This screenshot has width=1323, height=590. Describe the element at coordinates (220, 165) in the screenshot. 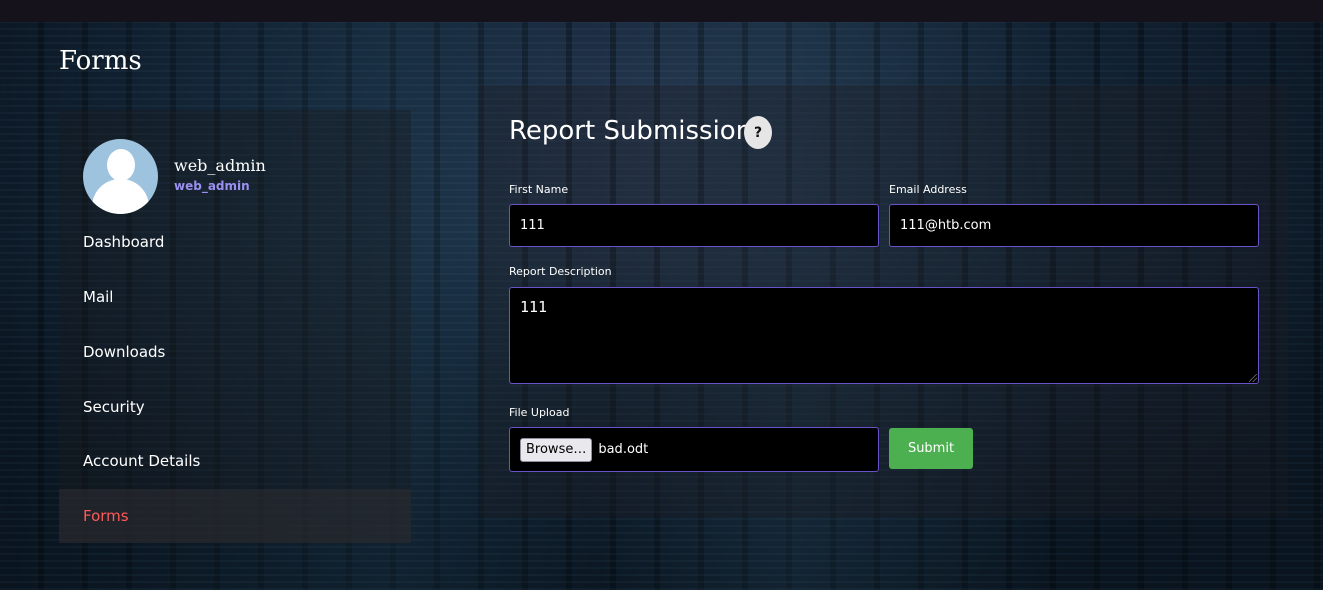

I see `user-name: web_admin` at that location.